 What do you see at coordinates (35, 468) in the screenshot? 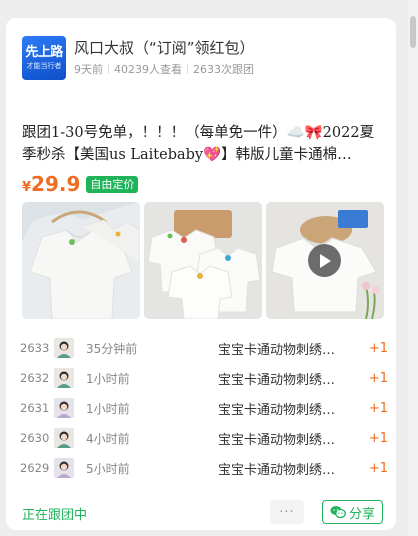
I see `order-number: 2629` at bounding box center [35, 468].